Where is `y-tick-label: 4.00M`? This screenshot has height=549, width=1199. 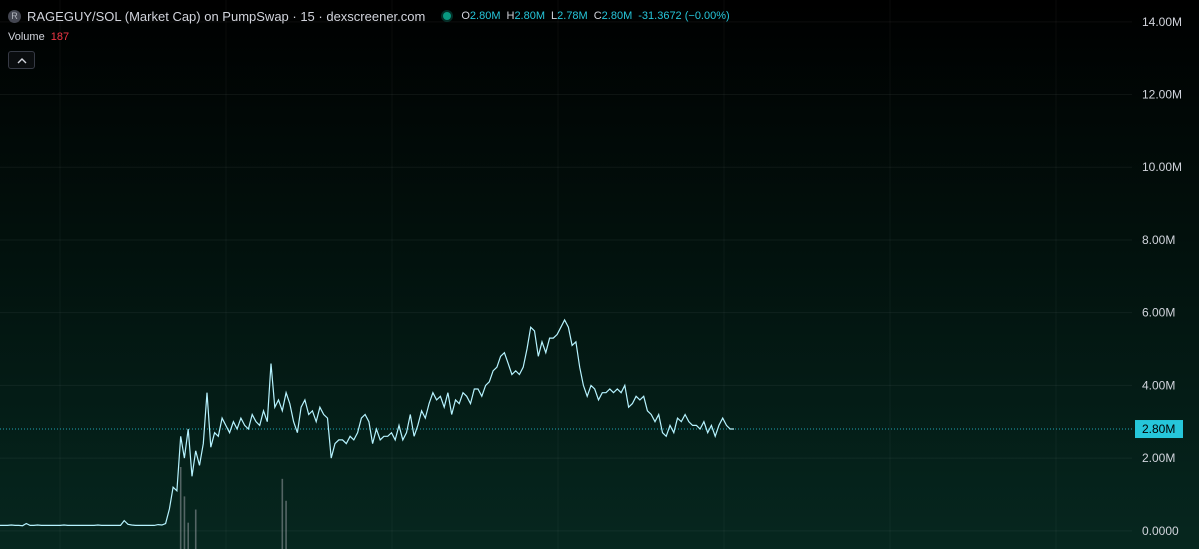
y-tick-label: 4.00M is located at coordinates (1158, 385).